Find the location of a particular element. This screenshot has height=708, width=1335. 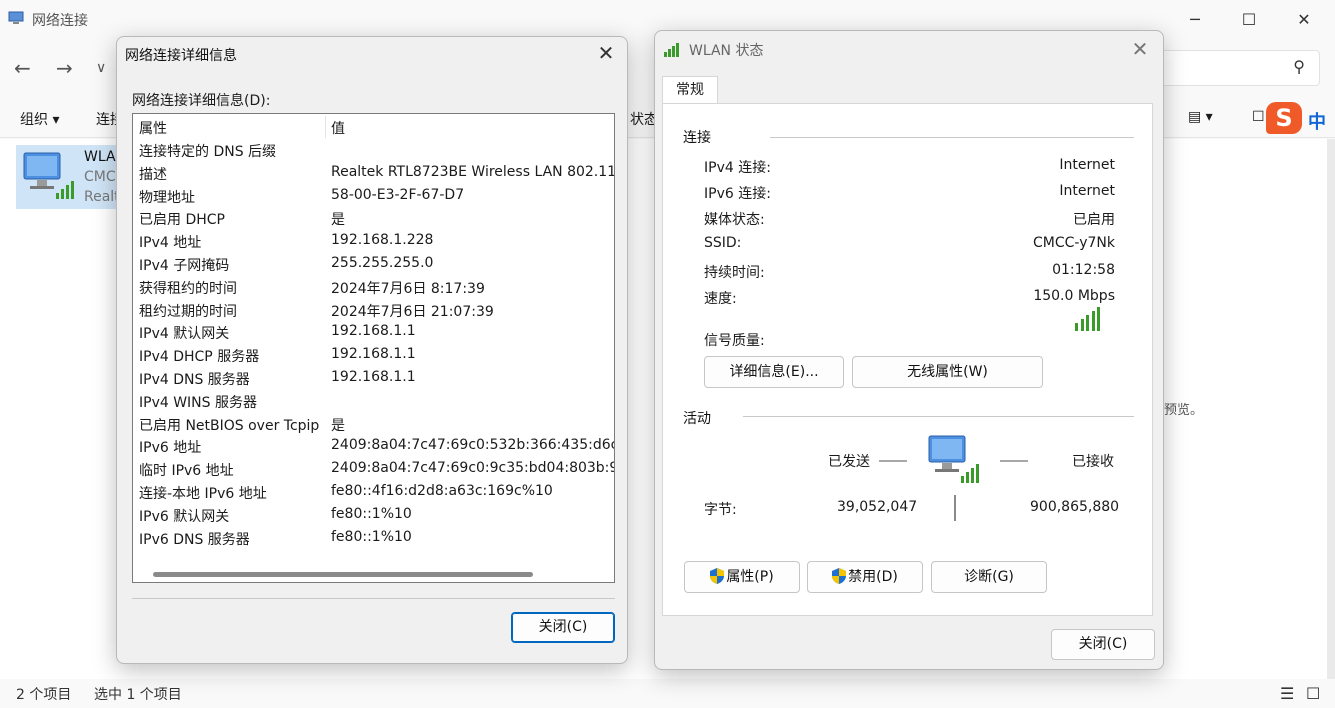

value-cell: 2024年7月6日 8:17:39 is located at coordinates (408, 288).